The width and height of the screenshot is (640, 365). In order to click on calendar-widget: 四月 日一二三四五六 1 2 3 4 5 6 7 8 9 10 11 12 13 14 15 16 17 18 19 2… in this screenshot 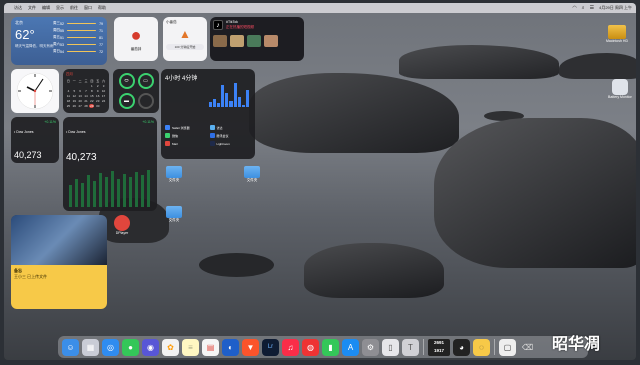, I will do `click(86, 91)`.